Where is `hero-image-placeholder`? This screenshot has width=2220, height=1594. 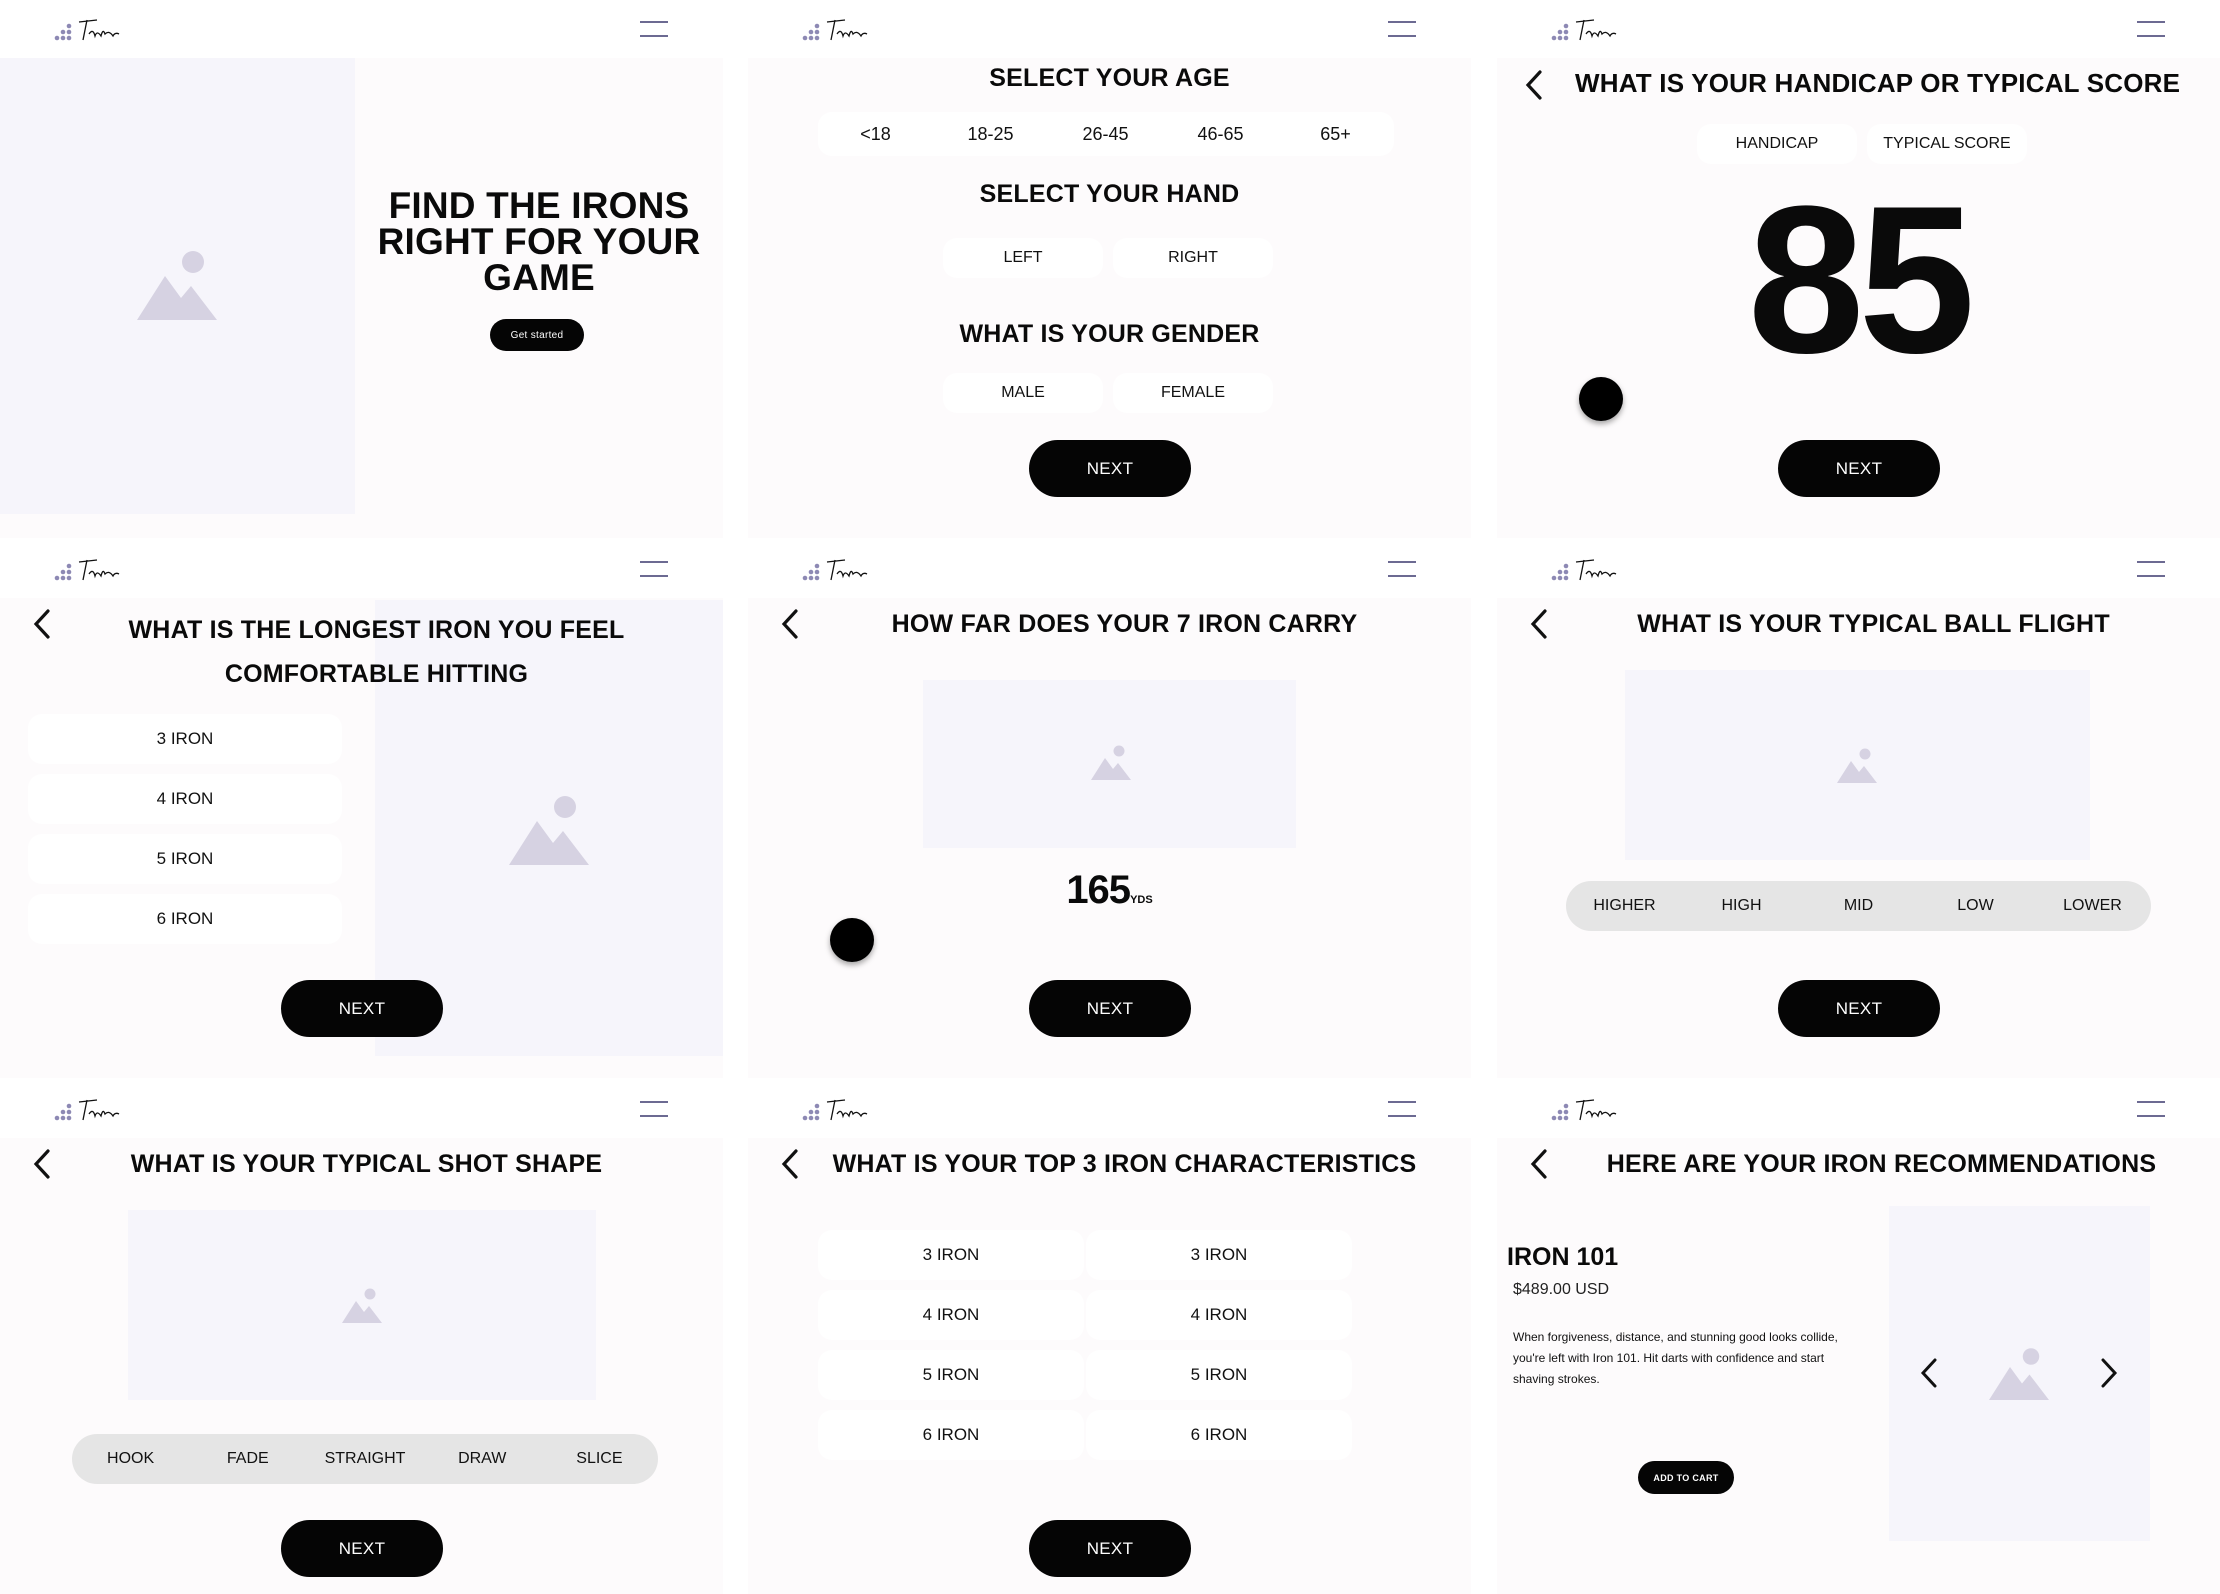 hero-image-placeholder is located at coordinates (177, 286).